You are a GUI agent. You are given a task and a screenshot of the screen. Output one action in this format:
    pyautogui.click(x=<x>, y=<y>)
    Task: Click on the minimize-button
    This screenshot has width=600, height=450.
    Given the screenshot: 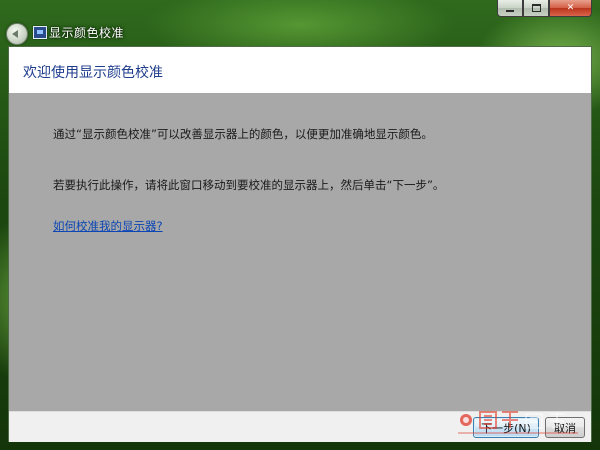 What is the action you would take?
    pyautogui.click(x=510, y=8)
    